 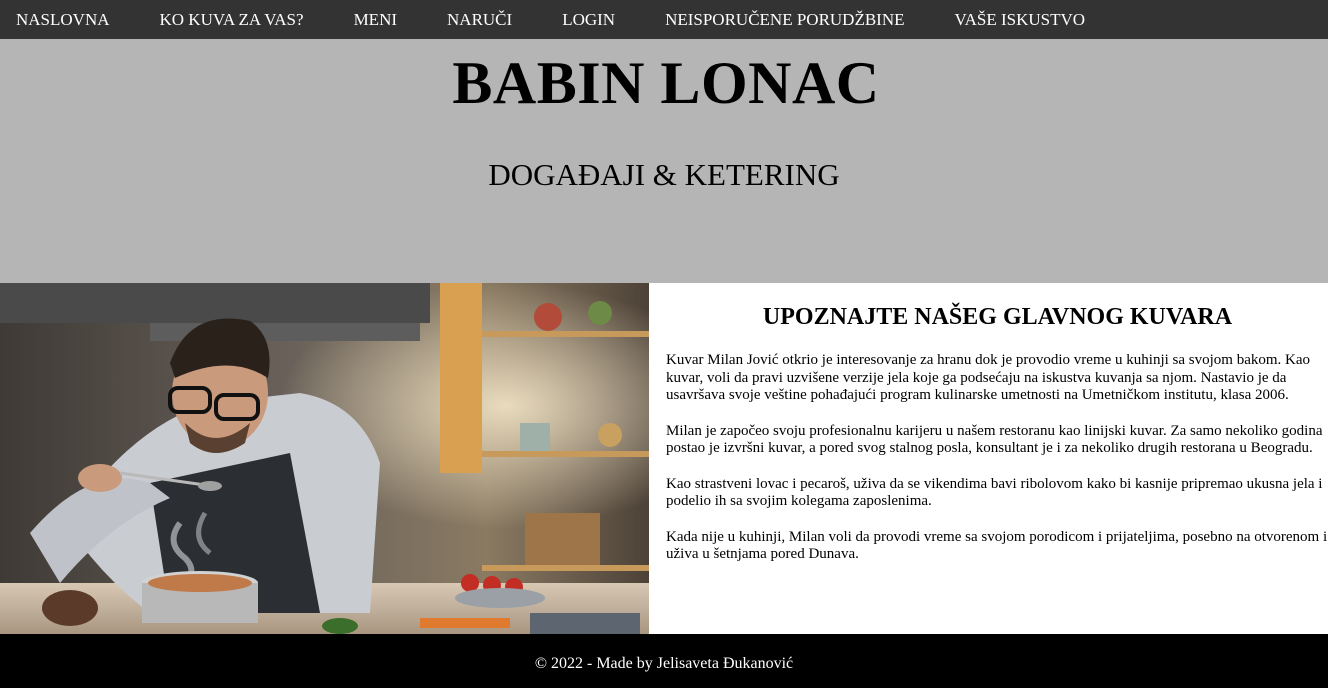 I want to click on site-subtitle: DOGAĐAJI & KETERING, so click(x=664, y=174).